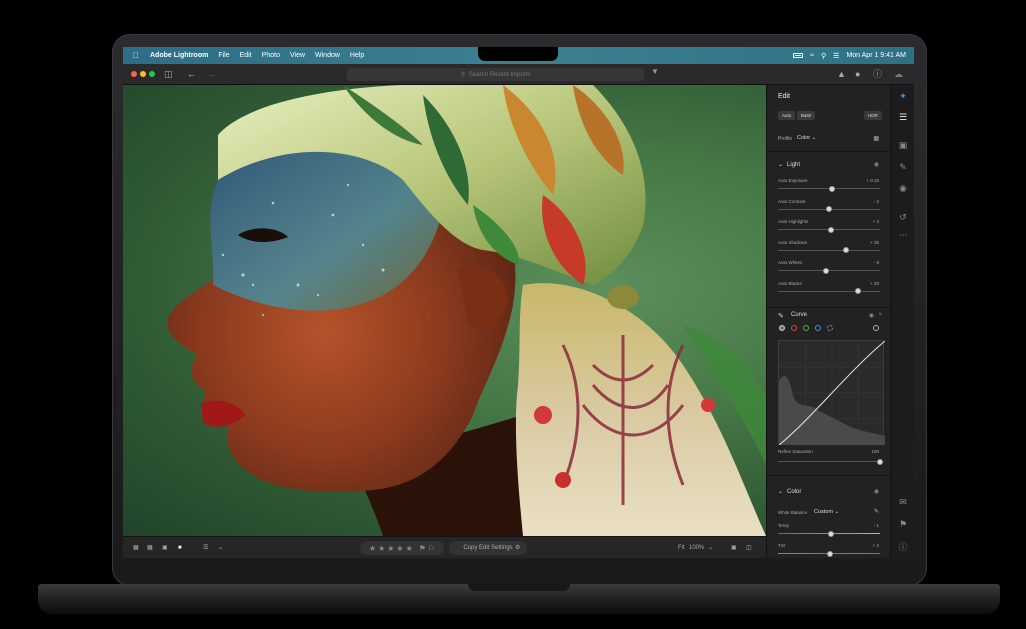  I want to click on versions-icon: ↺, so click(902, 217).